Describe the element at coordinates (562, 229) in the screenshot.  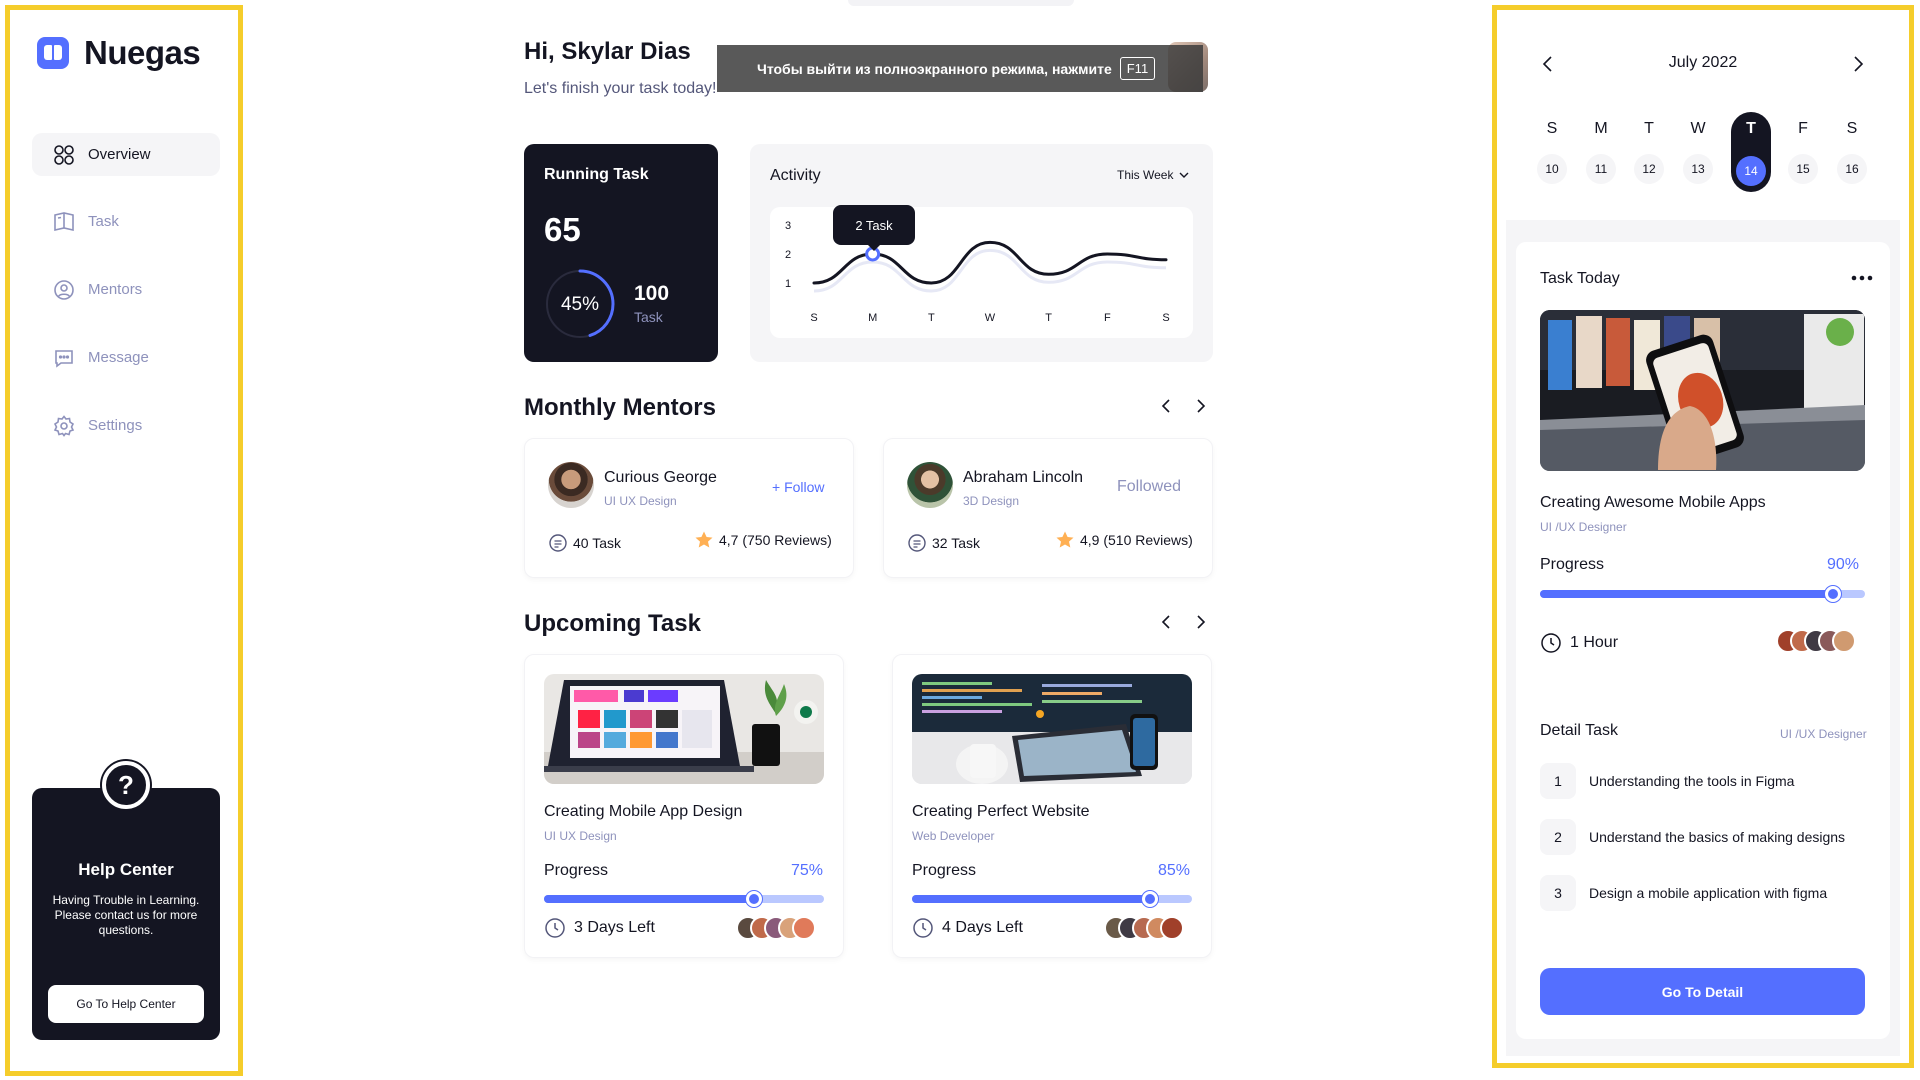
I see `running-task-count: 65` at that location.